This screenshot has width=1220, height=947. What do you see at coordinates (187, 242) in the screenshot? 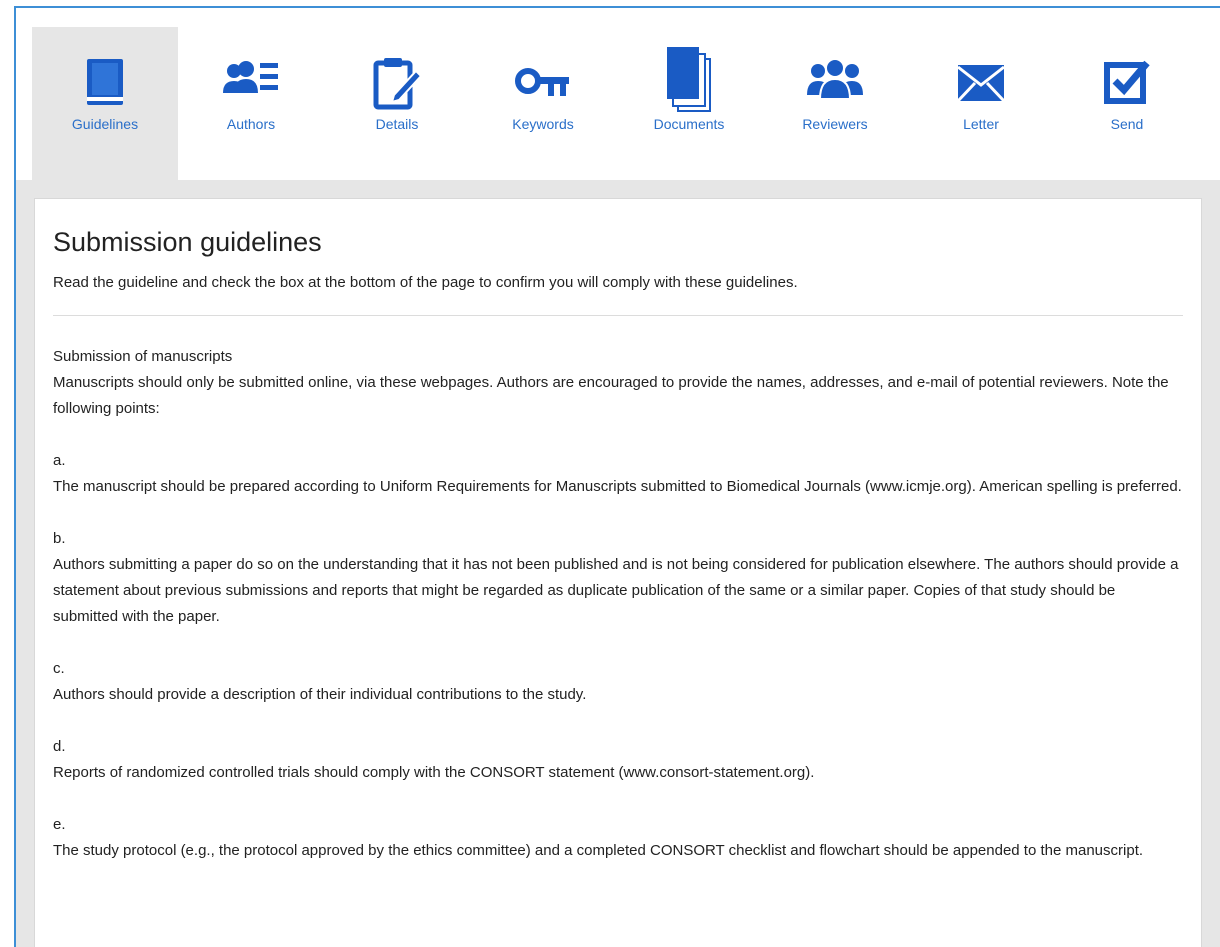
I see `page-title: Submission guidelines` at bounding box center [187, 242].